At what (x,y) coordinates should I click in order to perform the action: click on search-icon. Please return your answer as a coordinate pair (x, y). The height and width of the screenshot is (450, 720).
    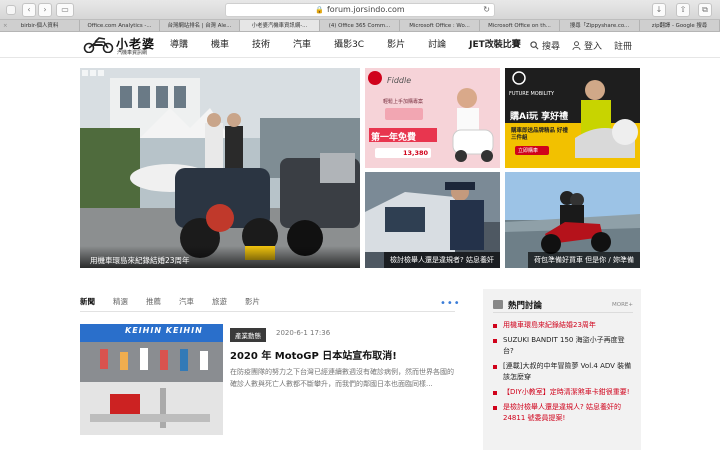
    Looking at the image, I should click on (534, 44).